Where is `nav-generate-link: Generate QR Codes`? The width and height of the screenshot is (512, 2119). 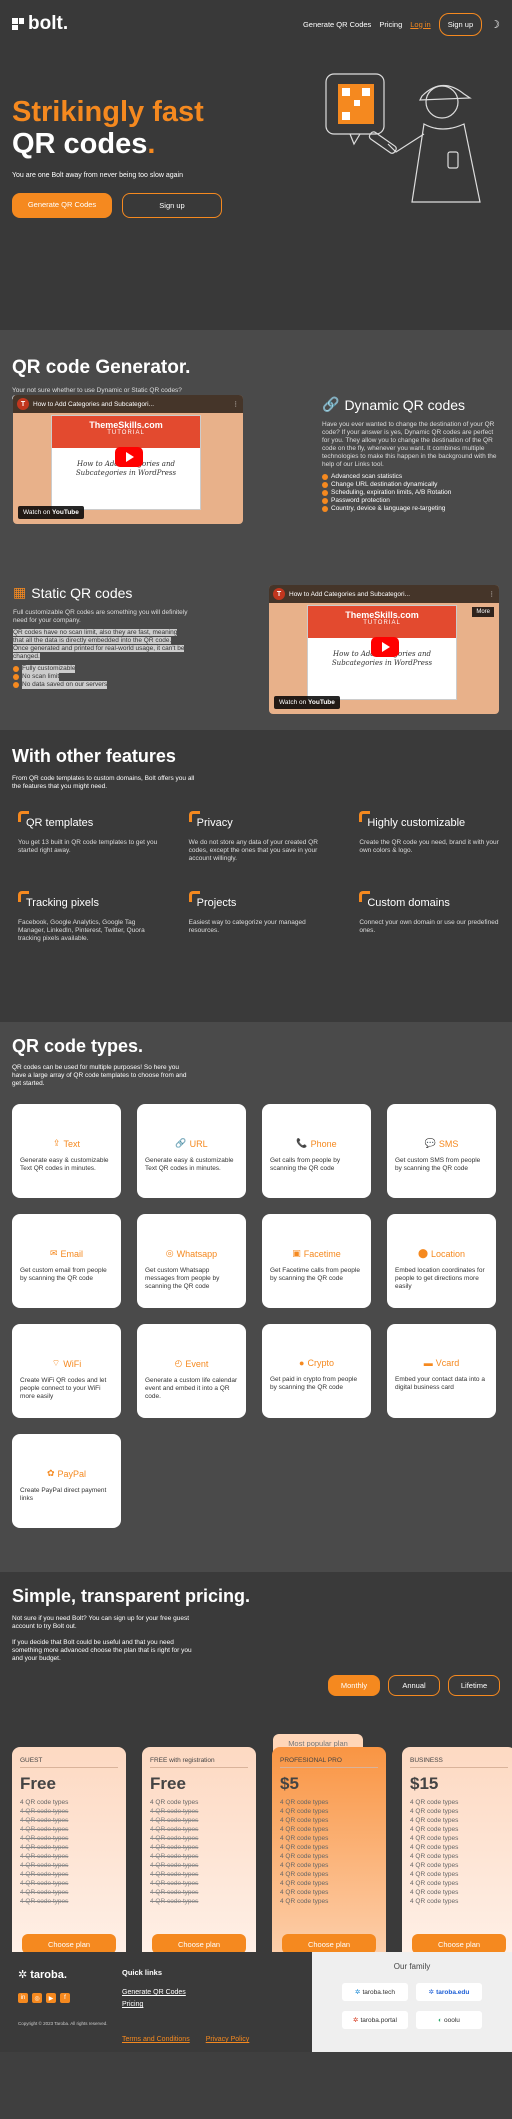
nav-generate-link: Generate QR Codes is located at coordinates (337, 24).